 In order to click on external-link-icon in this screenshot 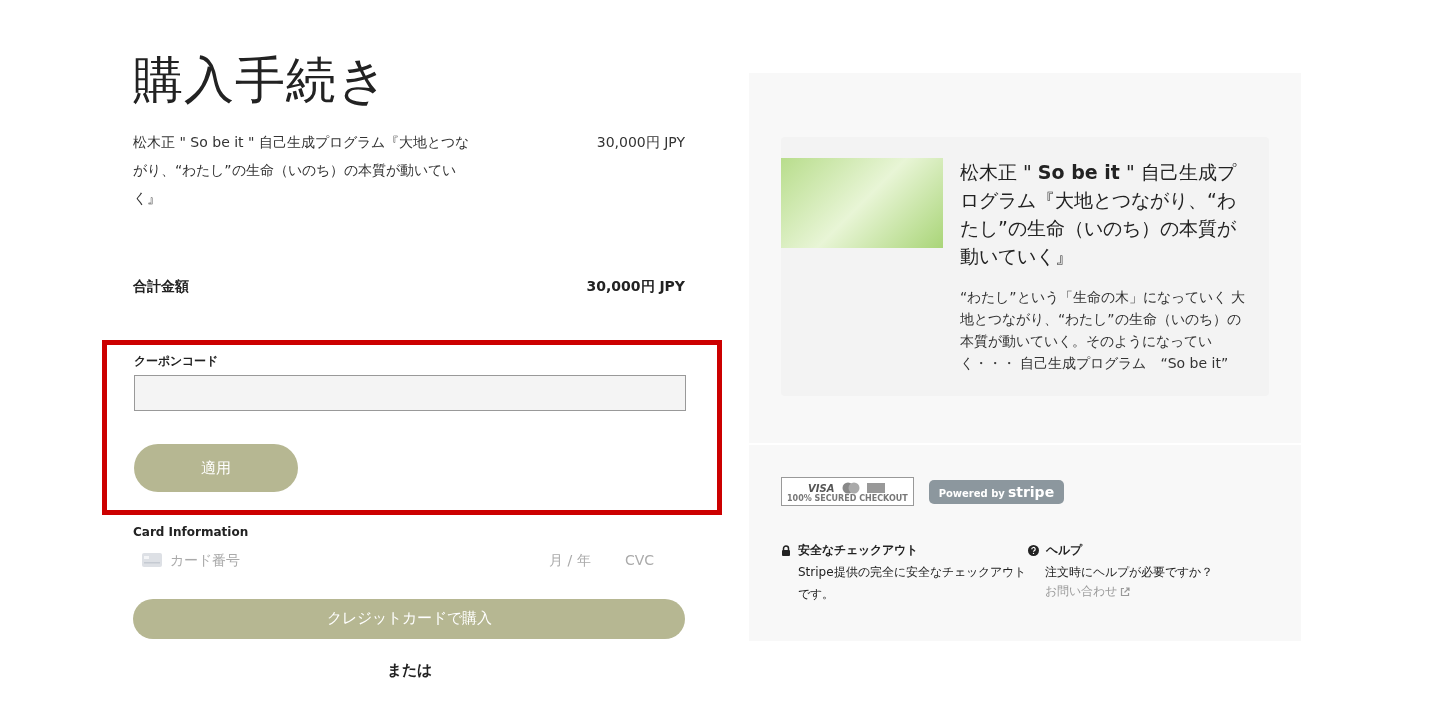, I will do `click(1125, 591)`.